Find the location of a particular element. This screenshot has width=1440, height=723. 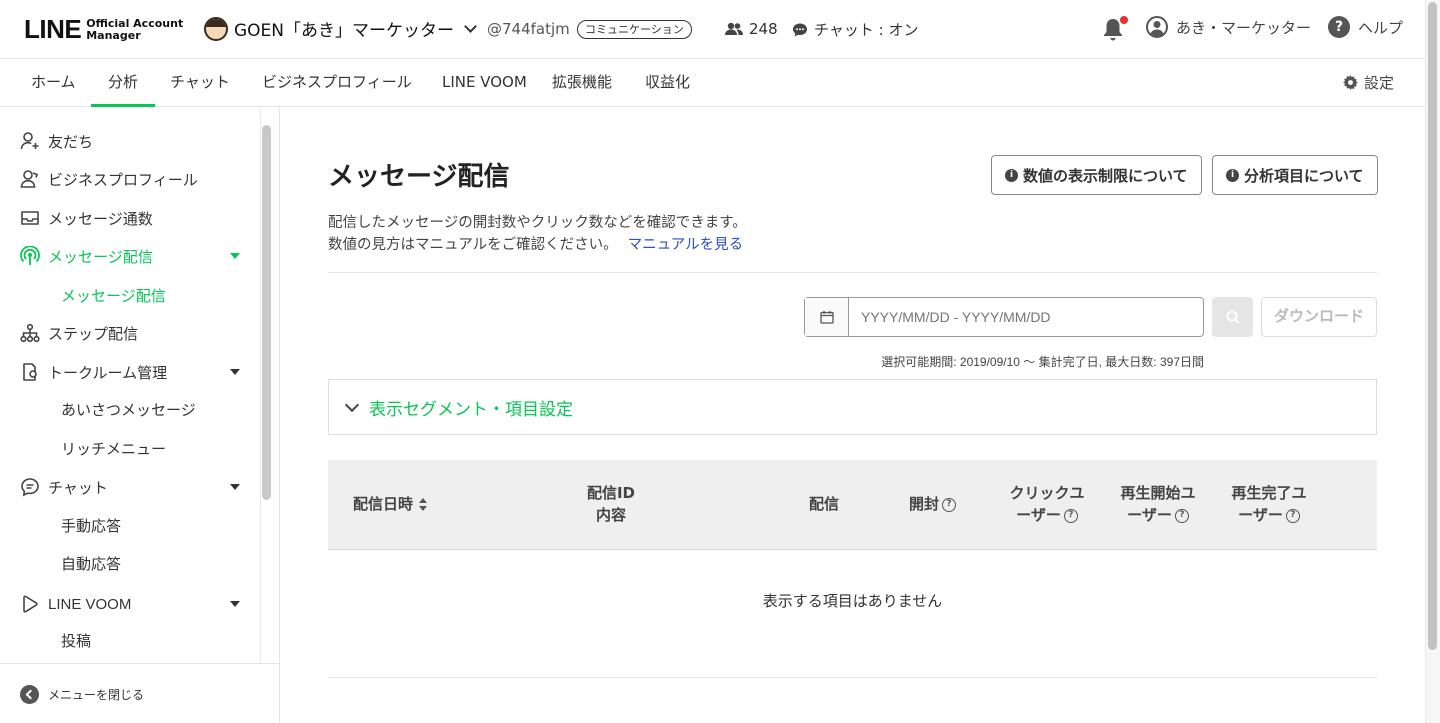

chat-status: チャット : オン is located at coordinates (855, 29).